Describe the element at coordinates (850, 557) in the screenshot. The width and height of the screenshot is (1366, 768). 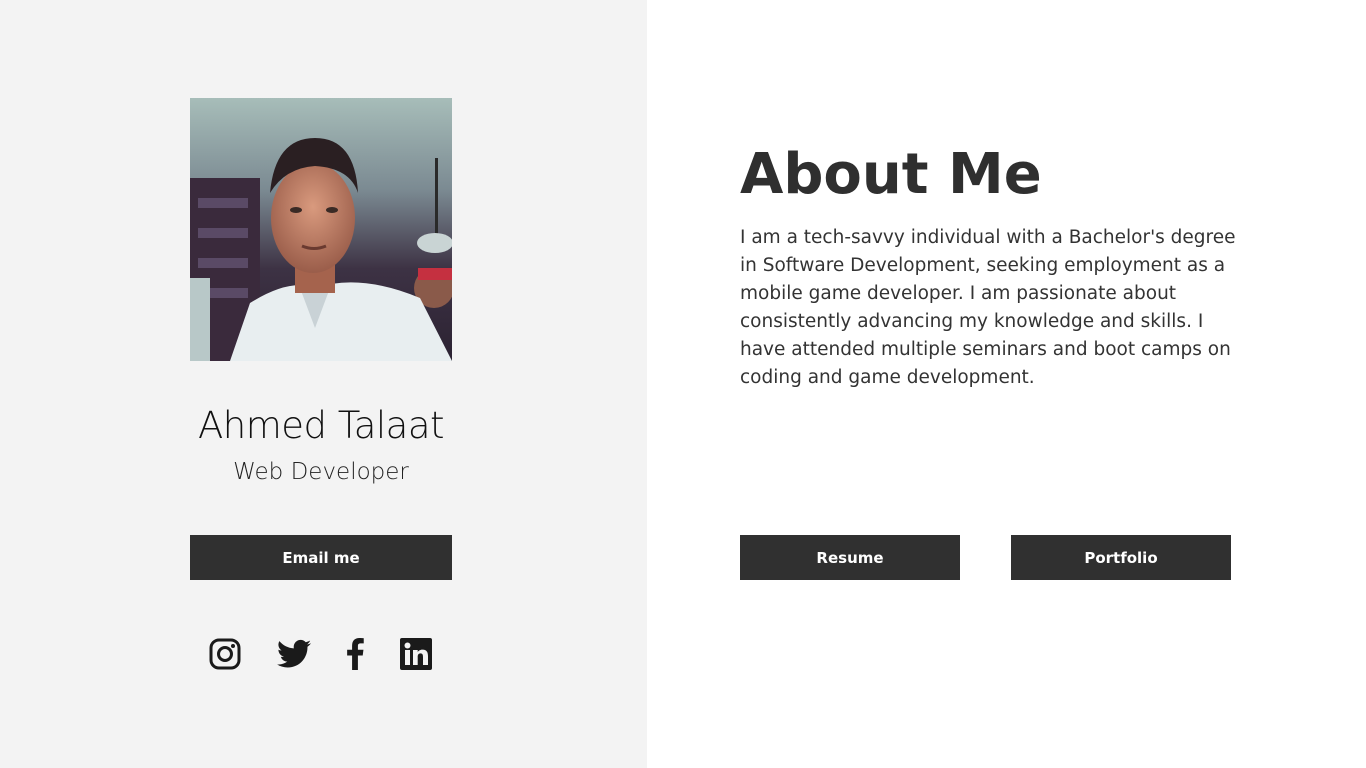
I see `resume-button: Resume` at that location.